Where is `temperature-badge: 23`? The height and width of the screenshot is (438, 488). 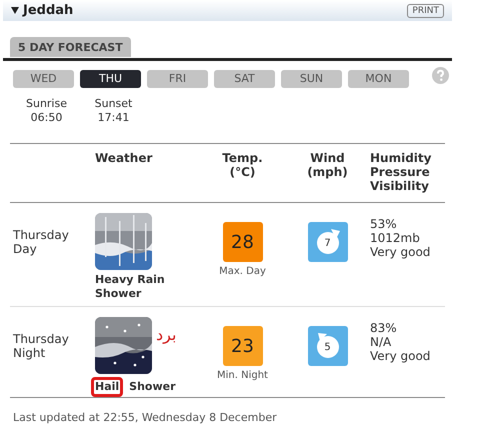 temperature-badge: 23 is located at coordinates (242, 346).